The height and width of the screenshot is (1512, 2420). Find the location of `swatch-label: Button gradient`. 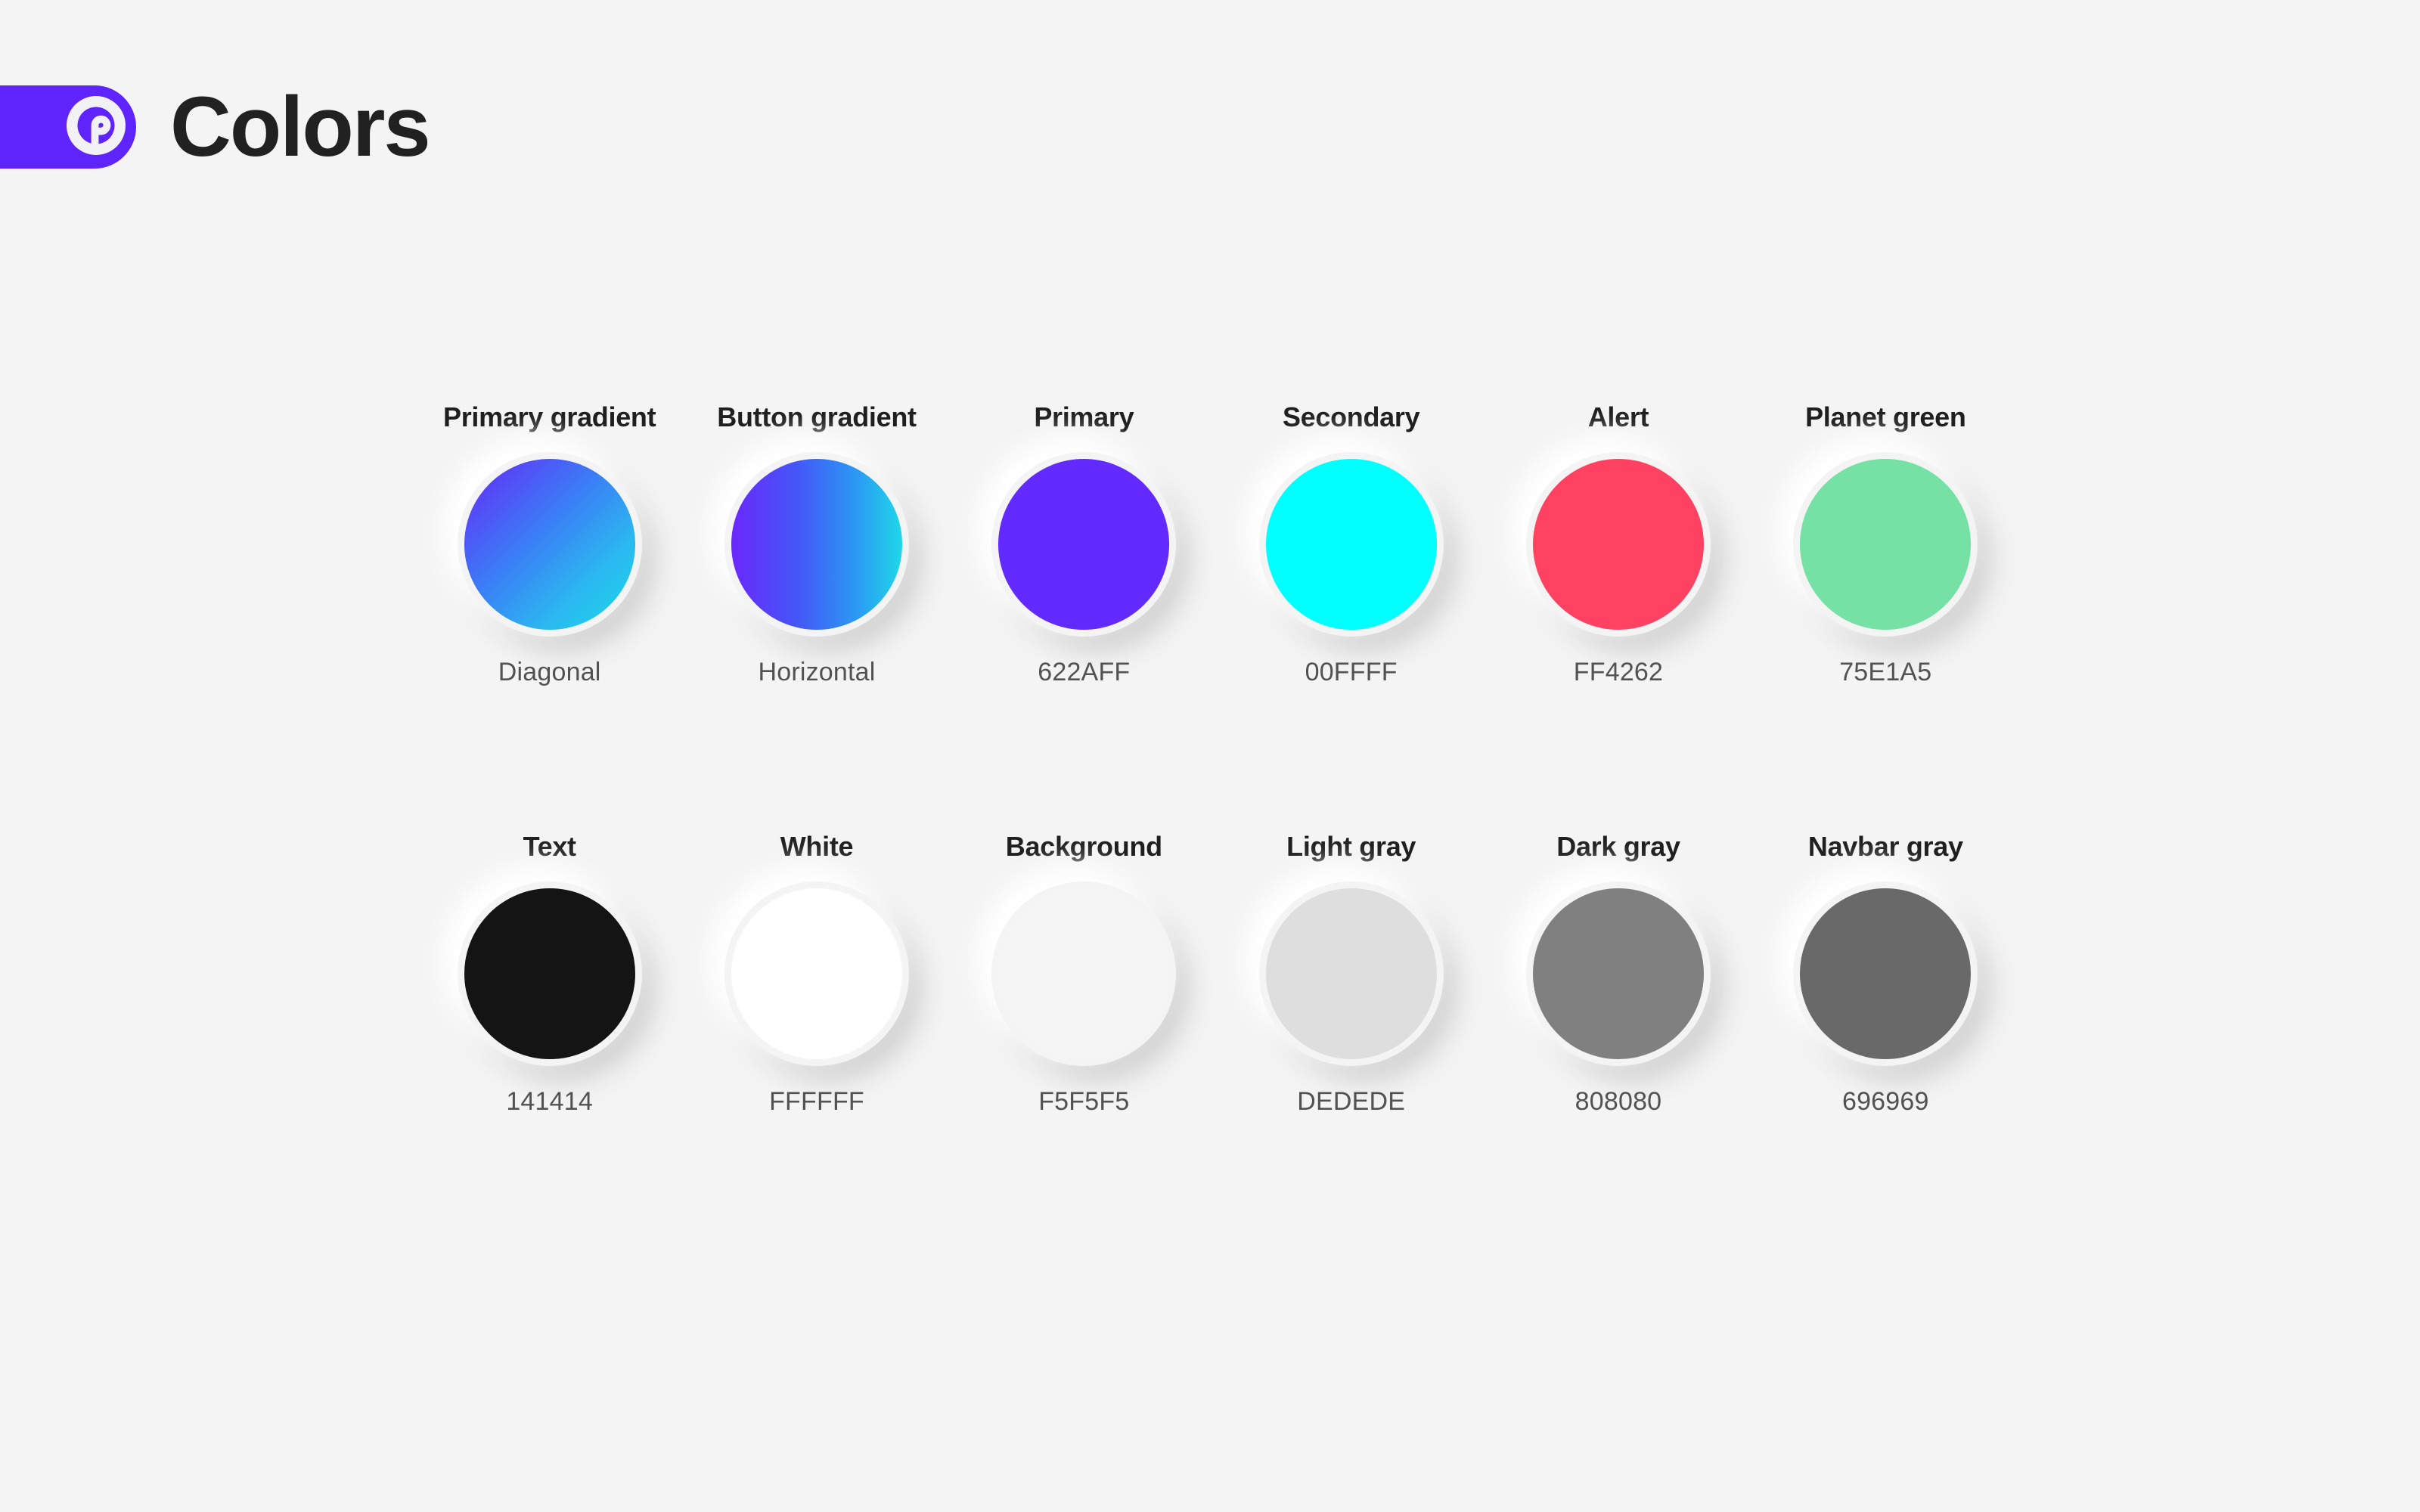

swatch-label: Button gradient is located at coordinates (817, 417).